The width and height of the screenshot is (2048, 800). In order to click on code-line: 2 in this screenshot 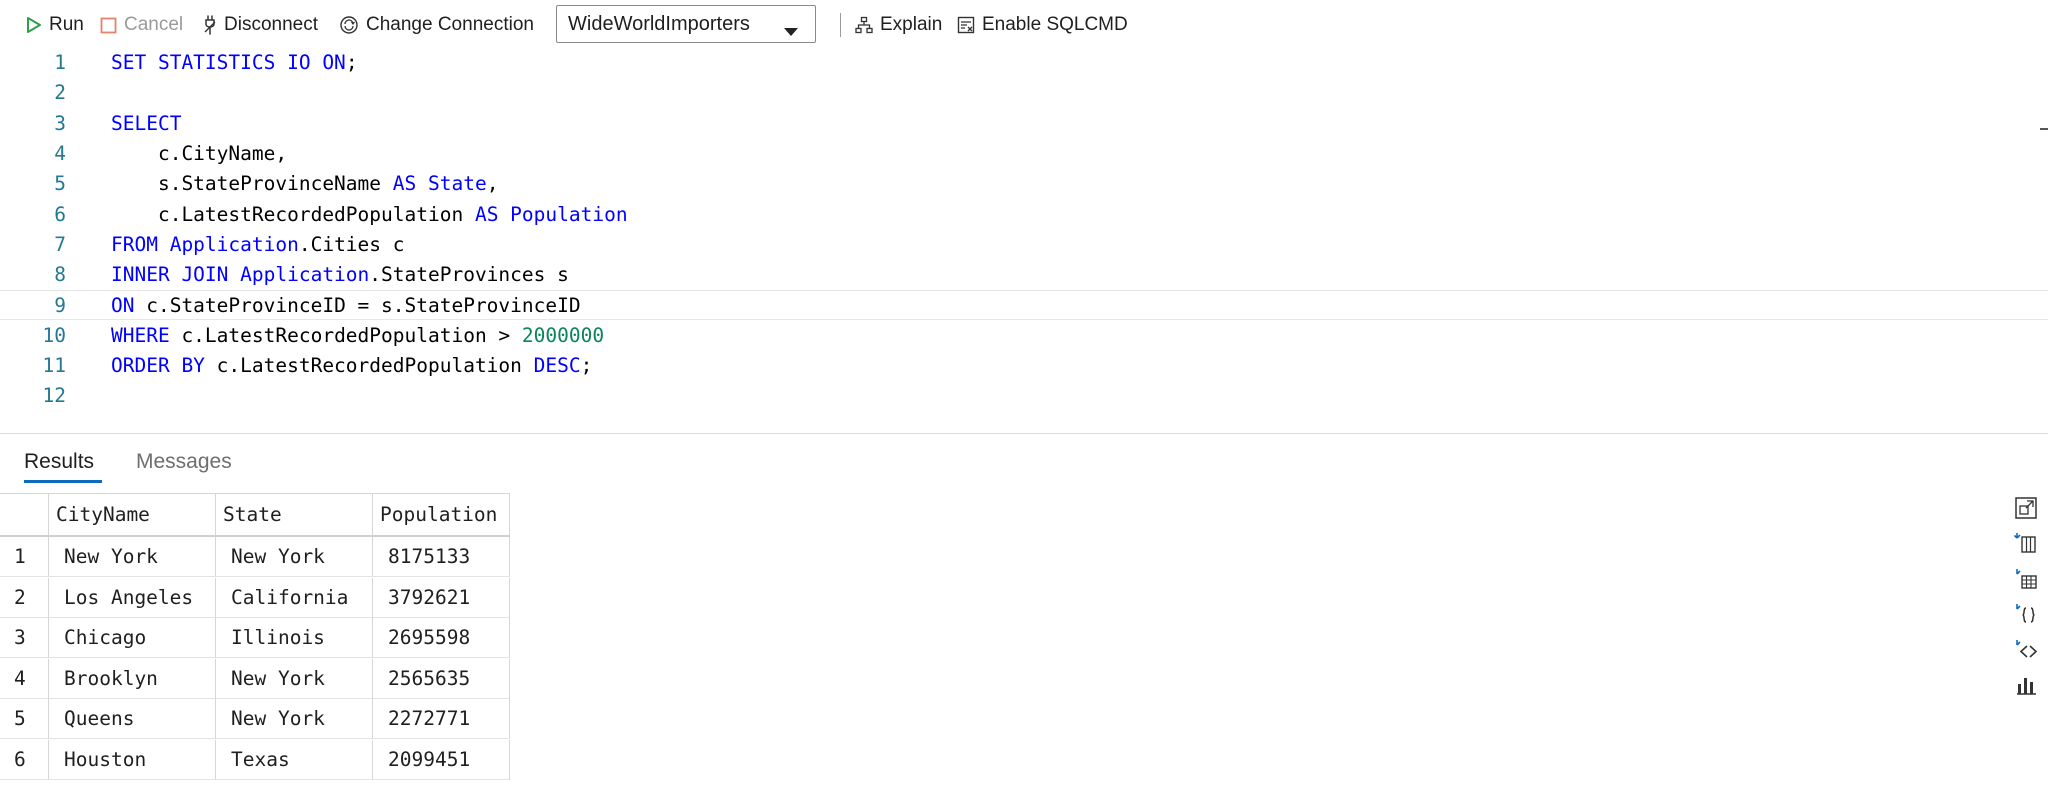, I will do `click(1024, 93)`.